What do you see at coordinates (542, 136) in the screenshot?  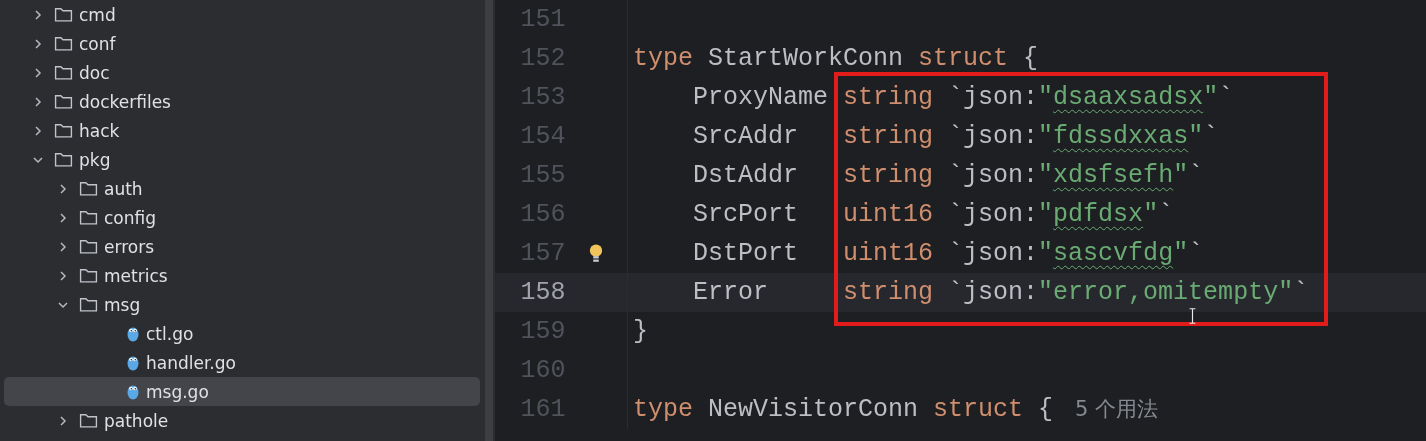 I see `line-number: 154` at bounding box center [542, 136].